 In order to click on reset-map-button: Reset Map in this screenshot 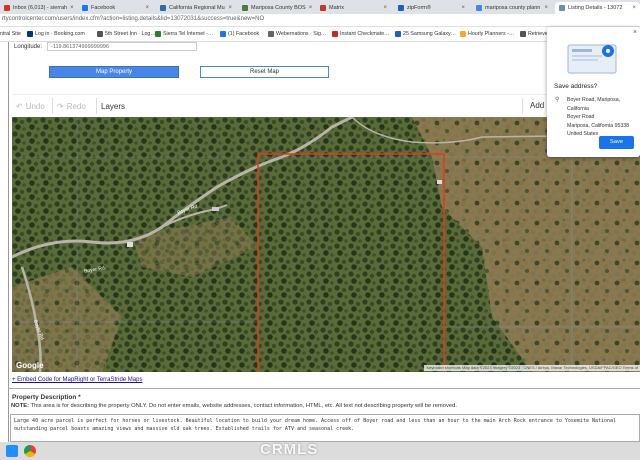, I will do `click(264, 72)`.